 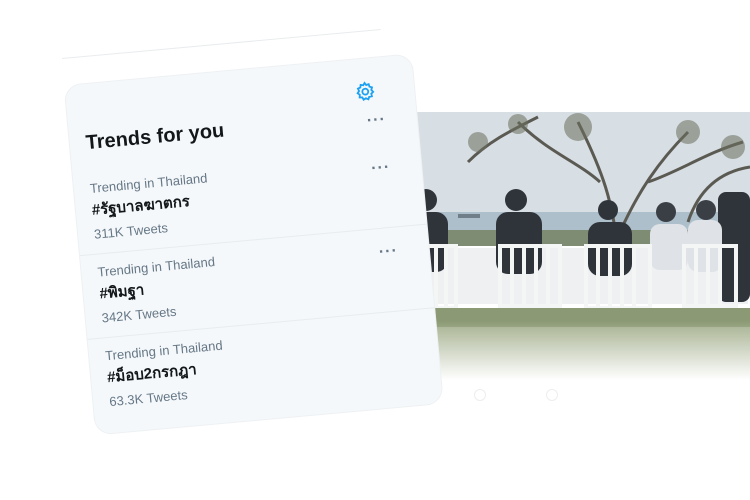 I want to click on card-divider, so click(x=221, y=43).